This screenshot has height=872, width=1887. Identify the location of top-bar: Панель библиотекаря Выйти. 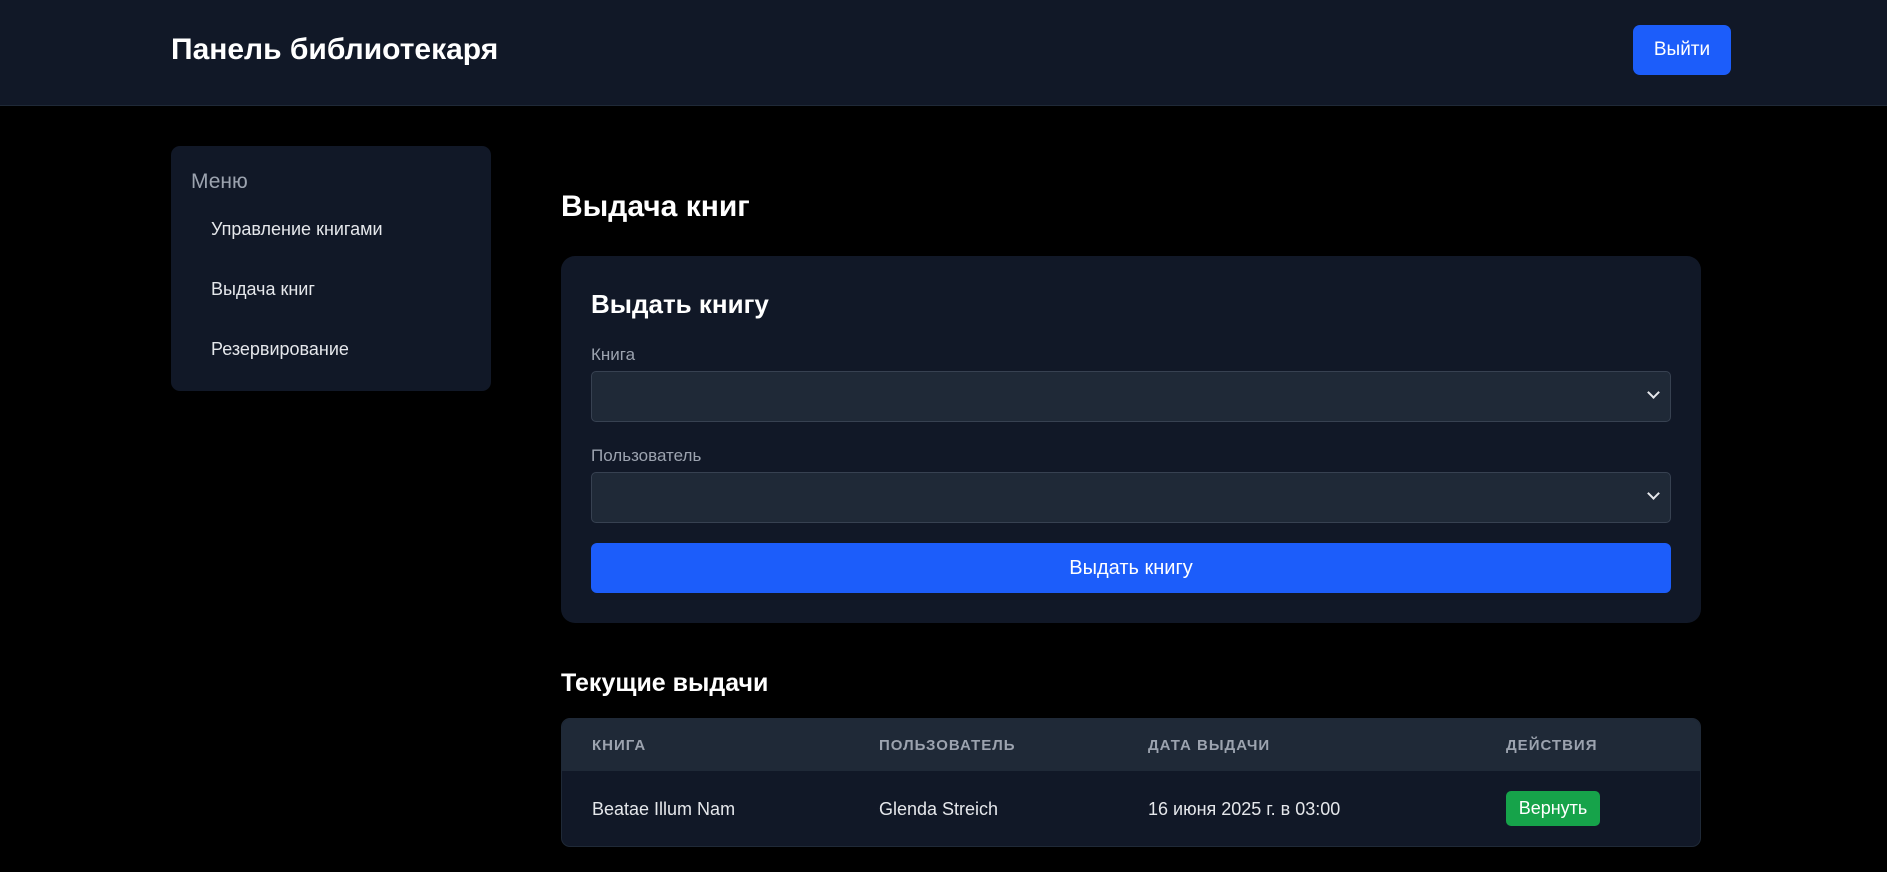
(943, 53).